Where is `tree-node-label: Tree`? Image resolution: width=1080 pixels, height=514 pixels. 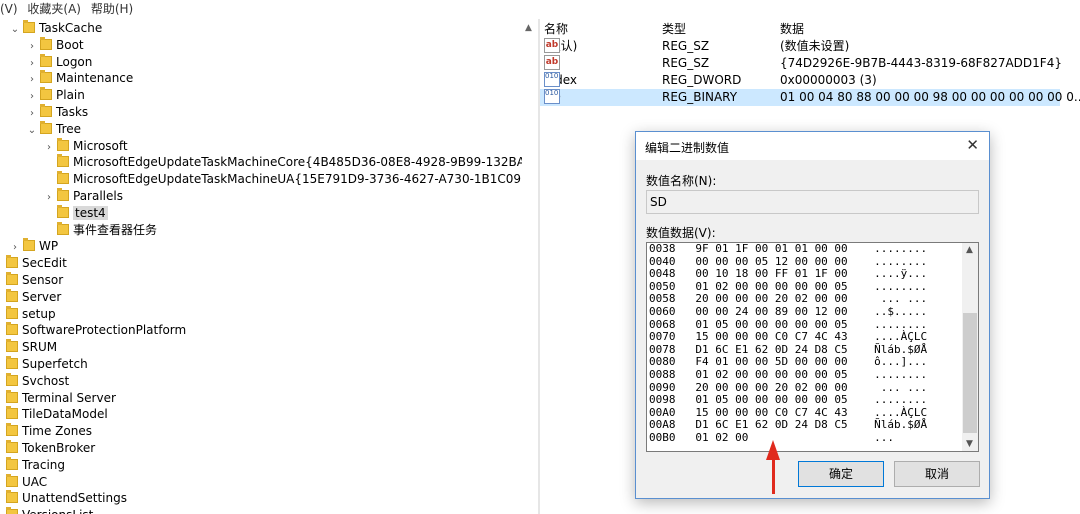 tree-node-label: Tree is located at coordinates (69, 128).